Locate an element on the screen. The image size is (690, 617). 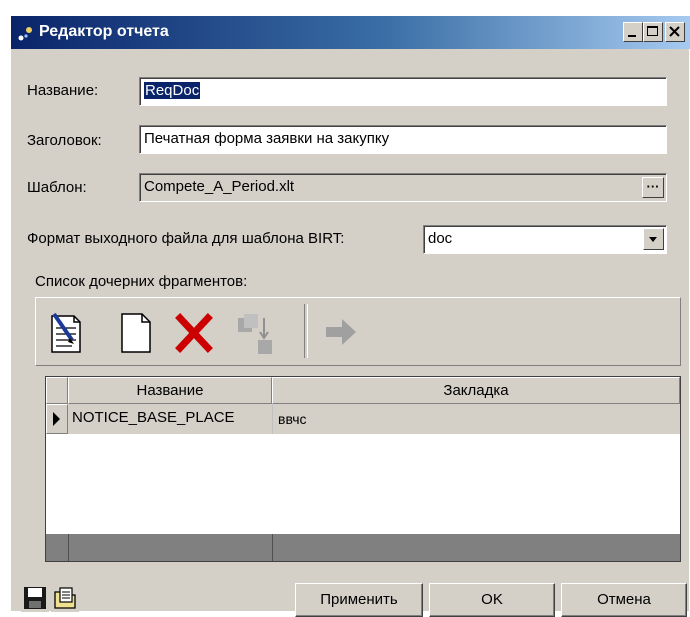
name-input: ReqDoc is located at coordinates (403, 91).